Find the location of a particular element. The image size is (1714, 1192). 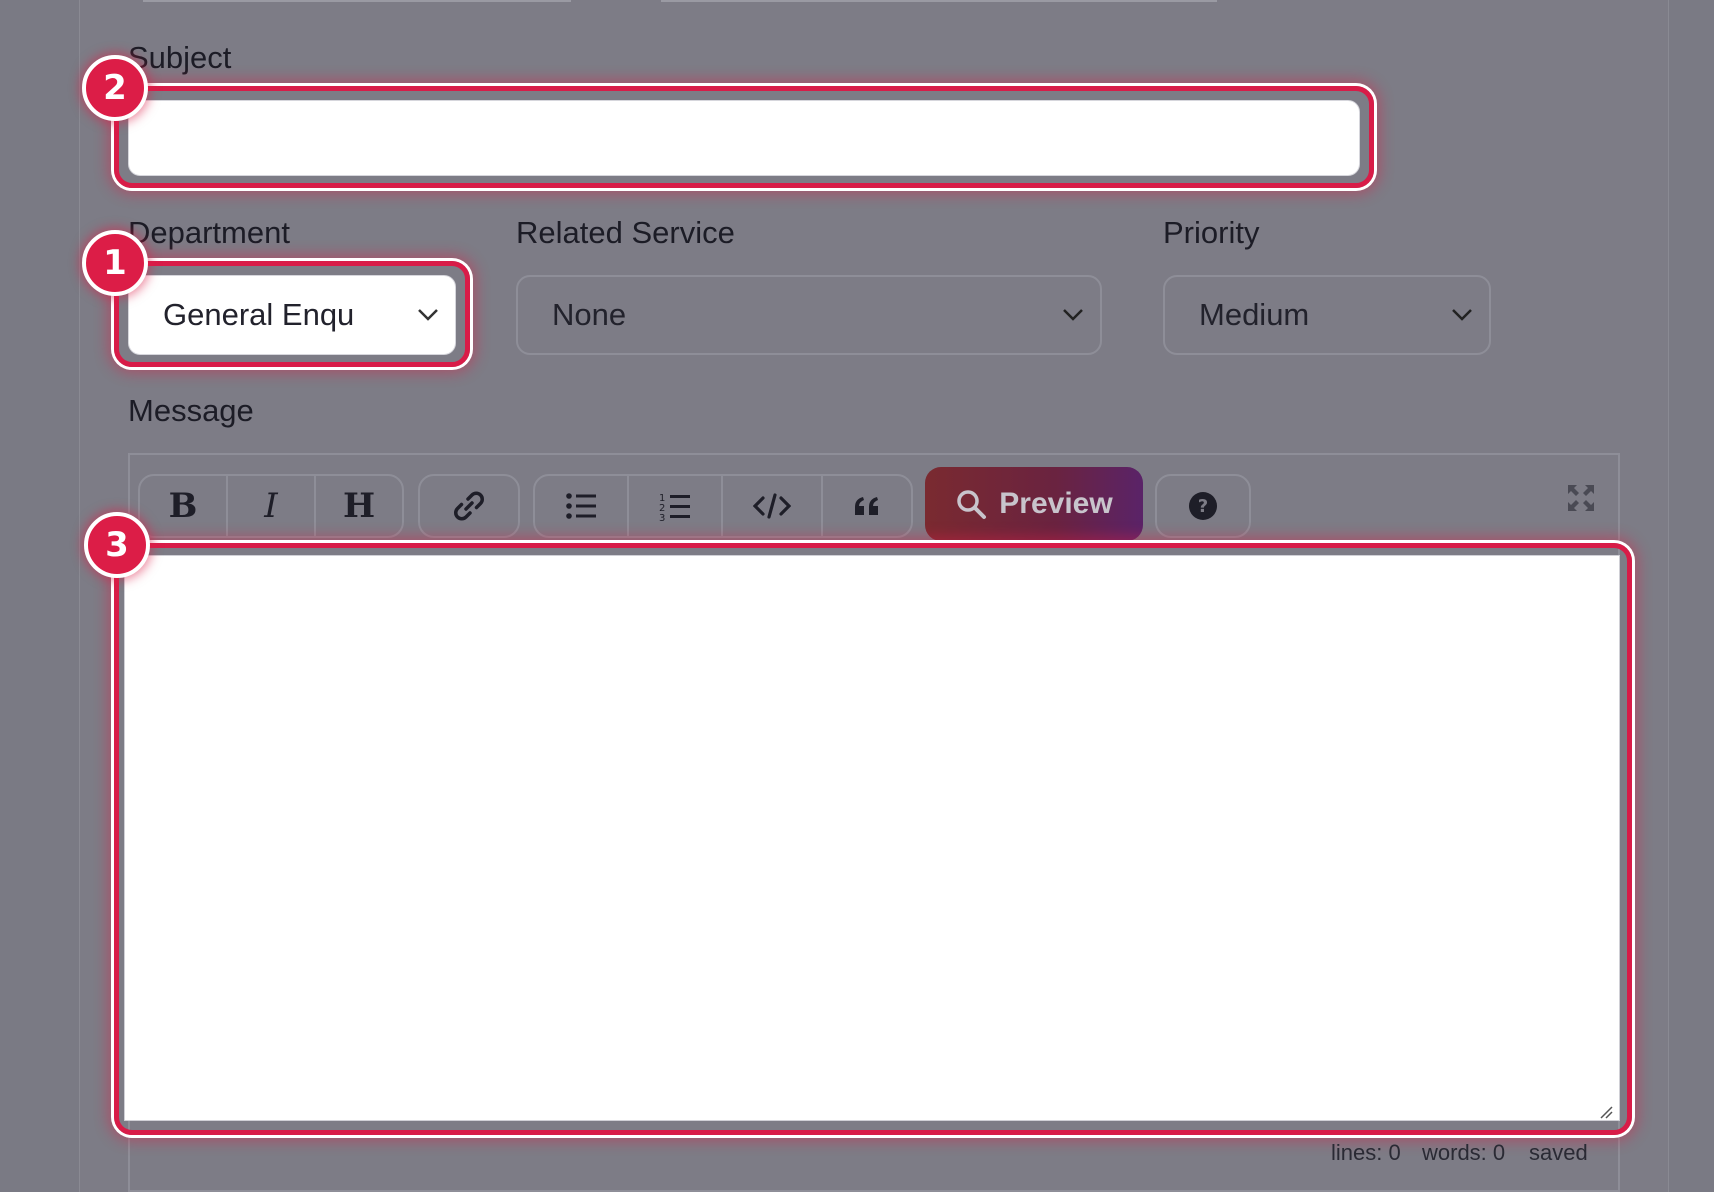

annotation-badge-3: 3 is located at coordinates (117, 545).